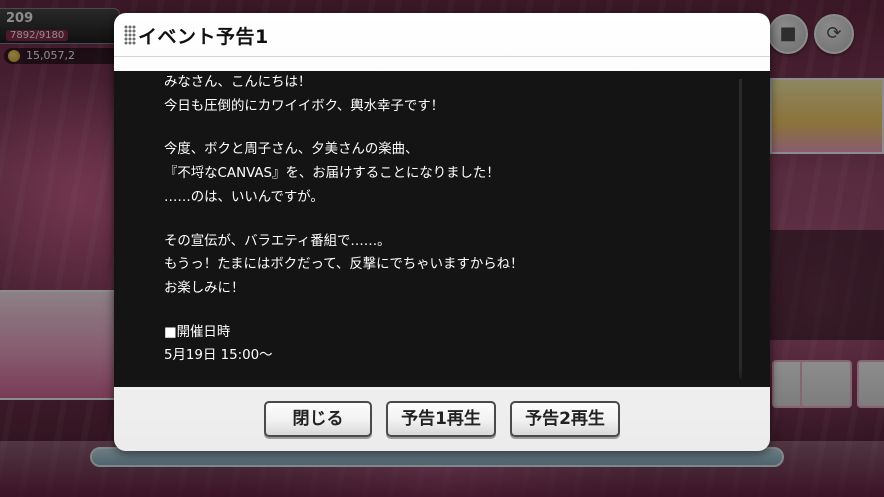 Image resolution: width=884 pixels, height=497 pixels. I want to click on play-preview-2-button: 予告2再生, so click(565, 419).